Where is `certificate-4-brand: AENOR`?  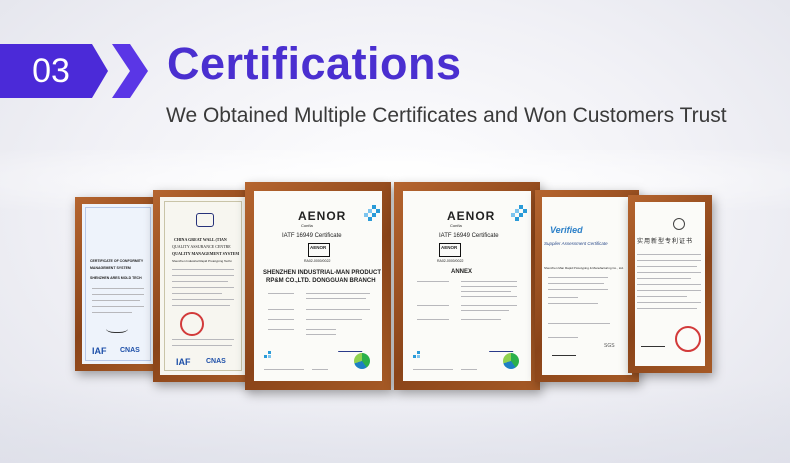 certificate-4-brand: AENOR is located at coordinates (471, 216).